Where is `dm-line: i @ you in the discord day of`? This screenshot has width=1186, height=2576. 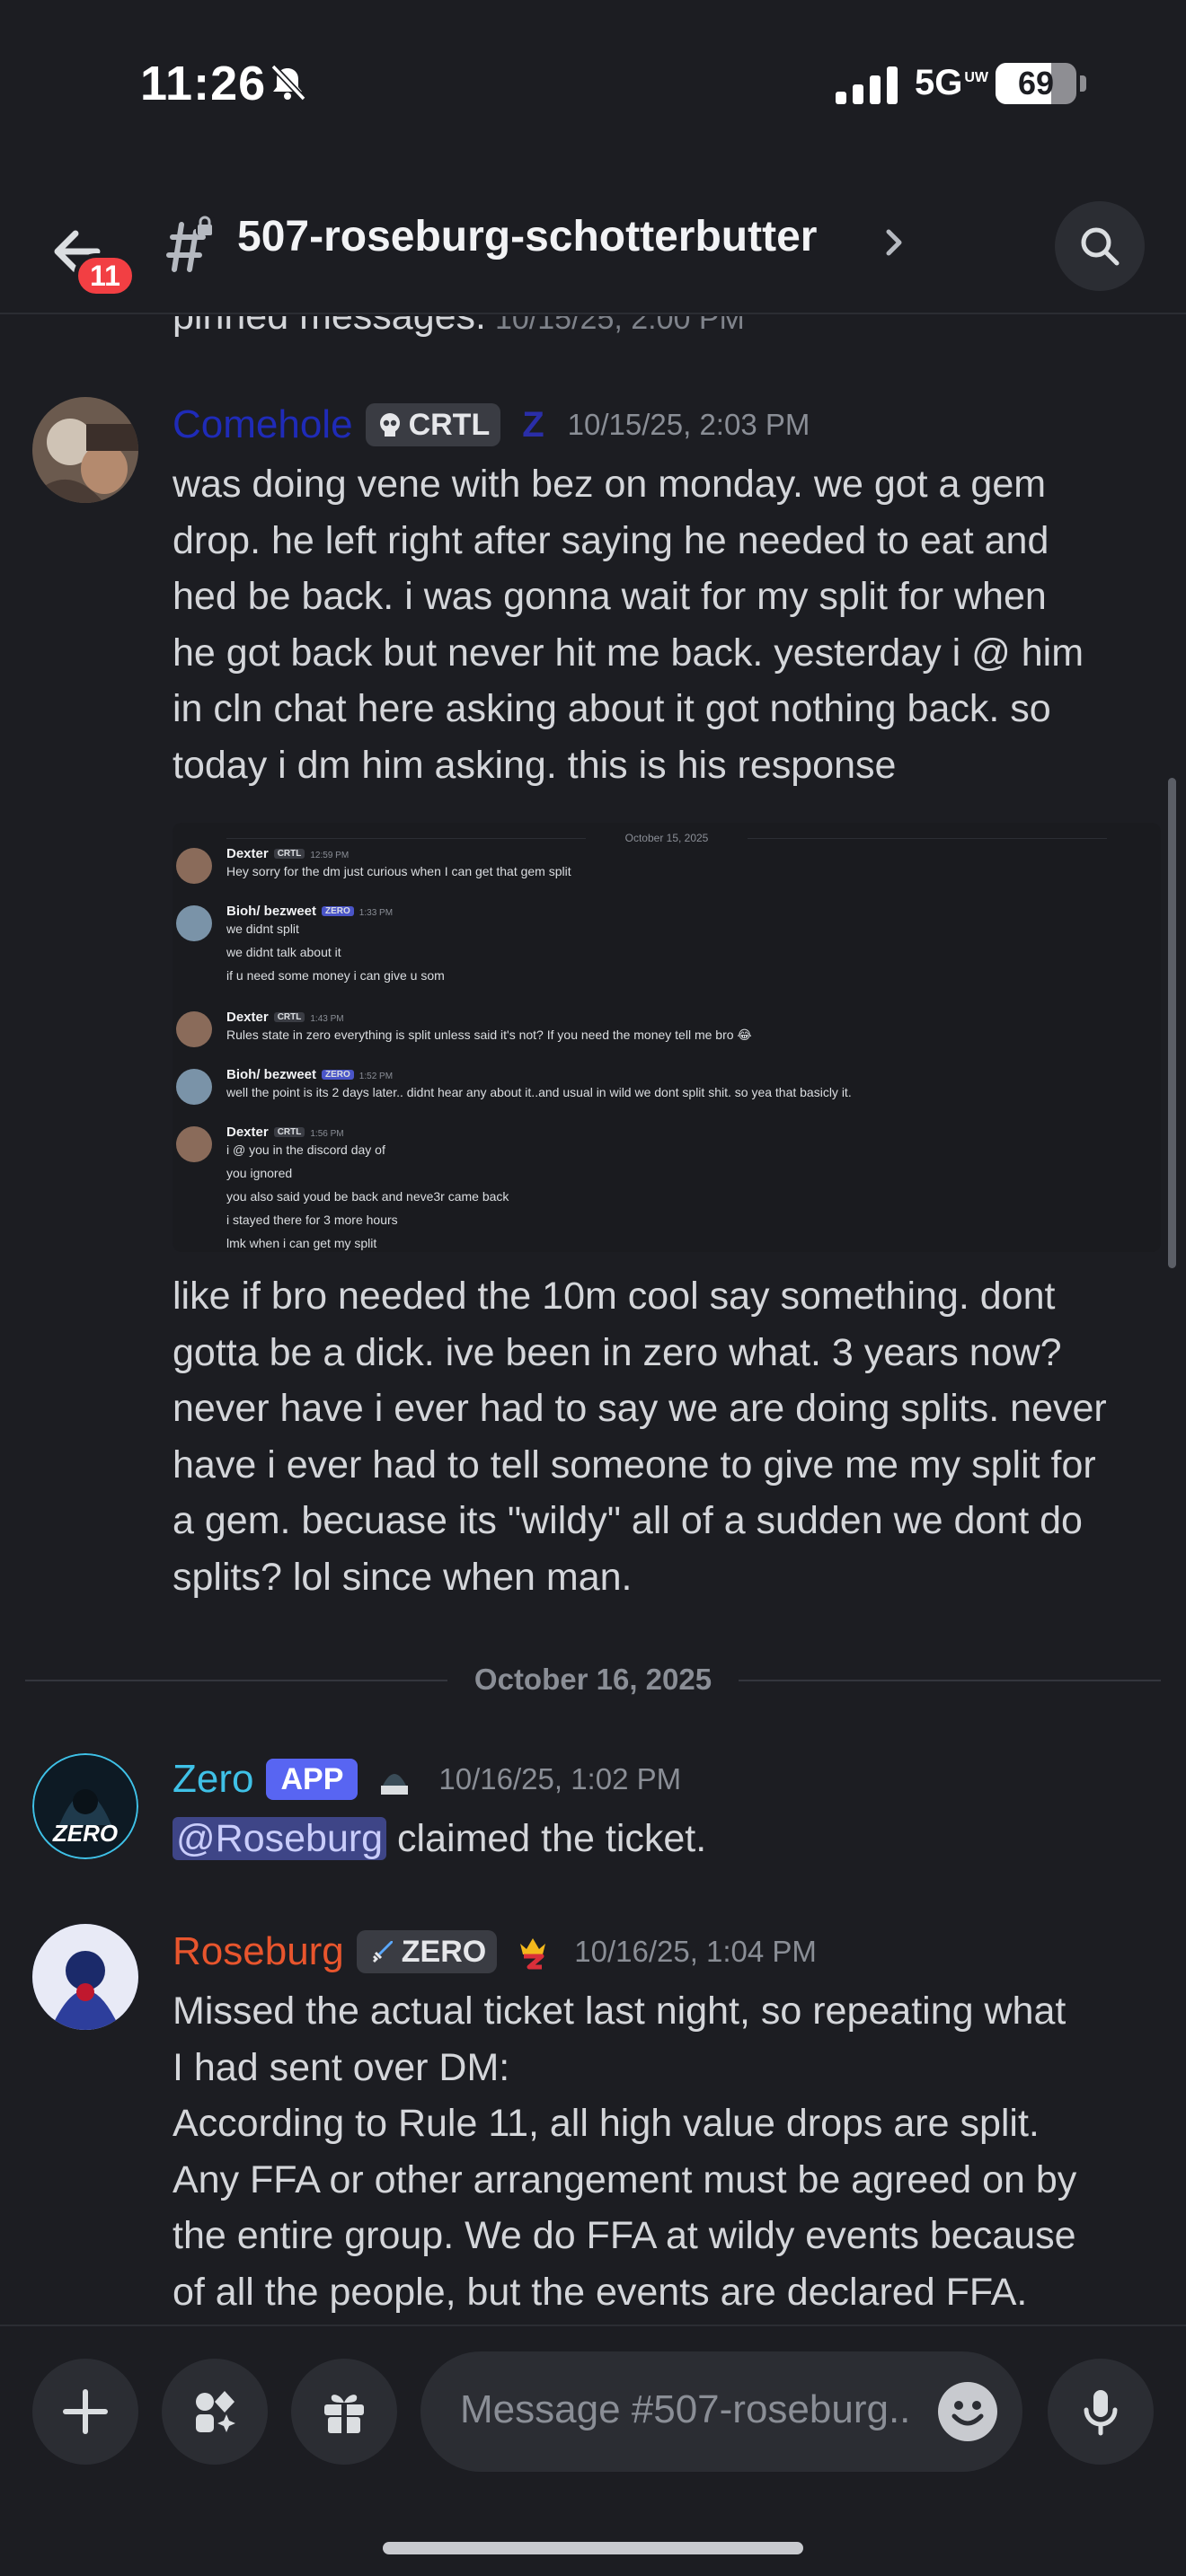 dm-line: i @ you in the discord day of is located at coordinates (305, 1149).